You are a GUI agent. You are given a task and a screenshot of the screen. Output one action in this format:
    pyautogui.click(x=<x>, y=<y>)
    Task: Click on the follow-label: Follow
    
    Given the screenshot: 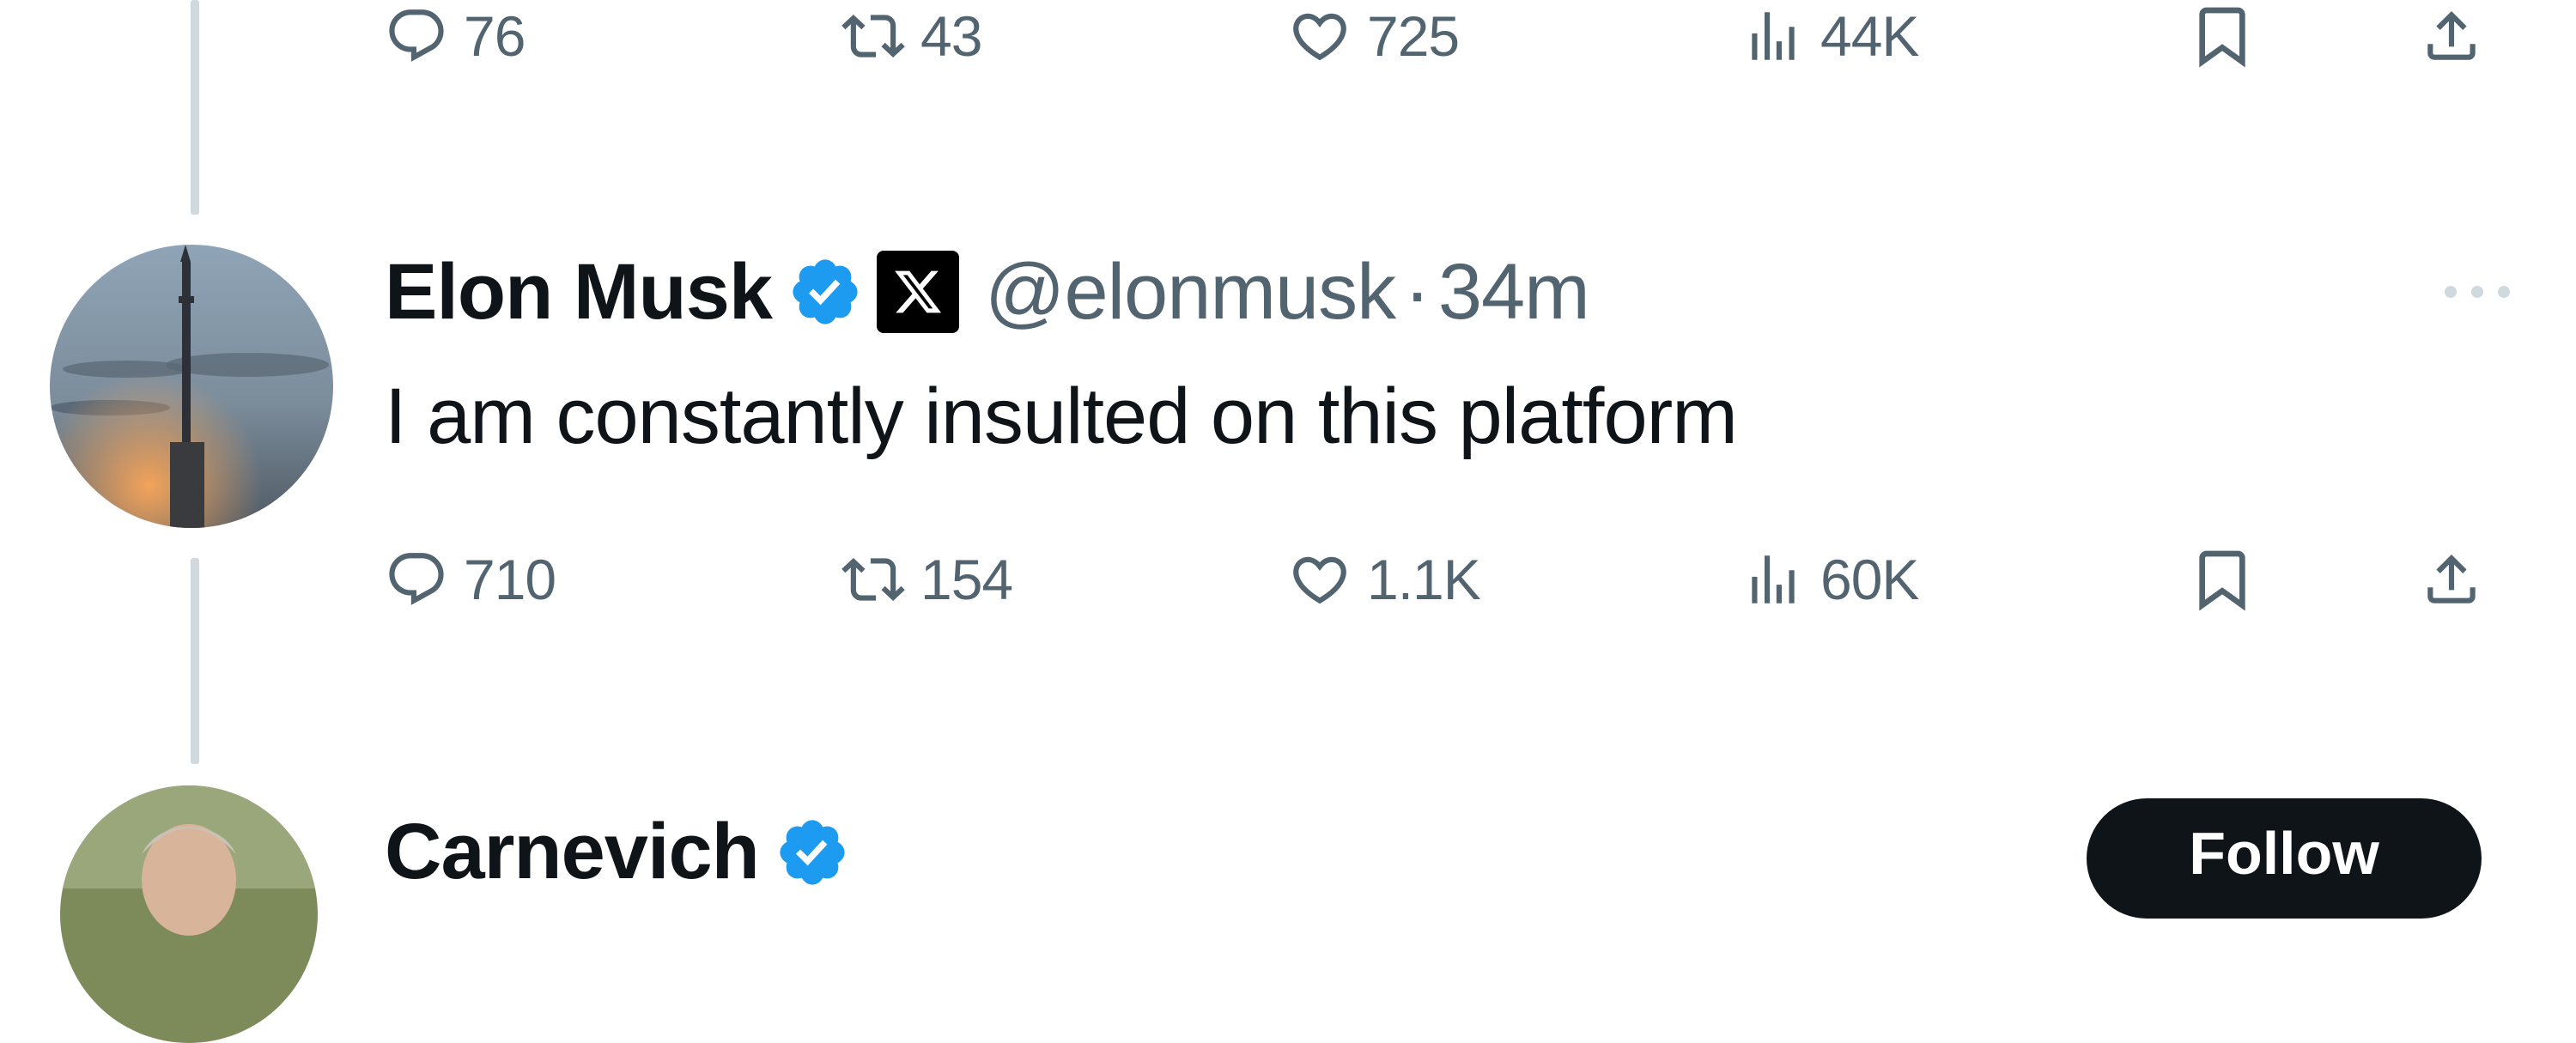 What is the action you would take?
    pyautogui.click(x=2284, y=853)
    